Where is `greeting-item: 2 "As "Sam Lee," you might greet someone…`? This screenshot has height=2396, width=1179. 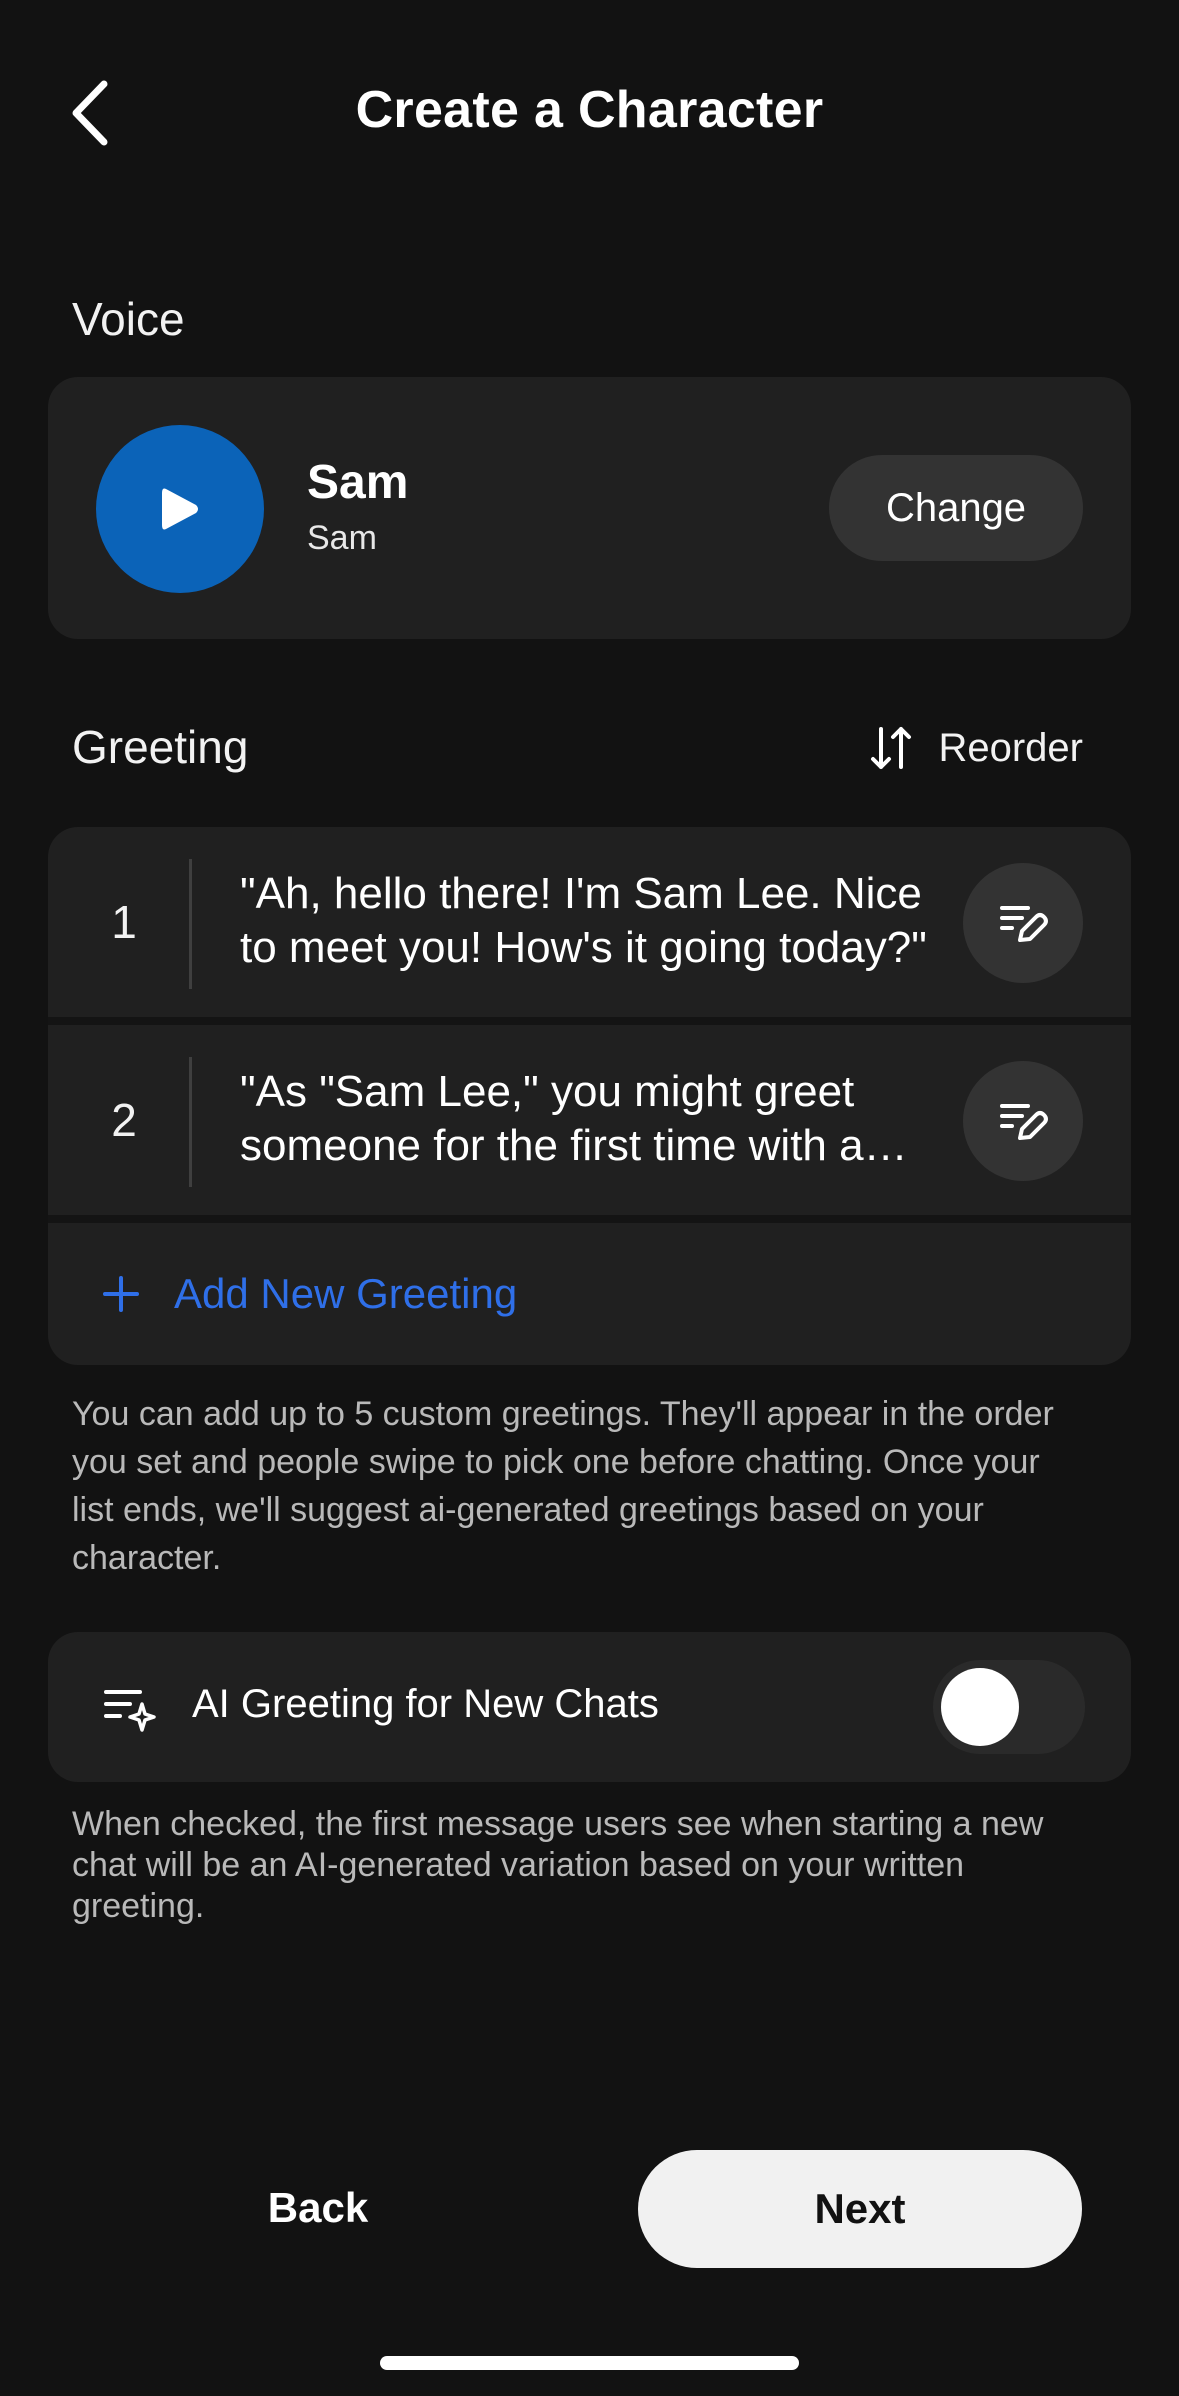
greeting-item: 2 "As "Sam Lee," you might greet someone… is located at coordinates (589, 1120).